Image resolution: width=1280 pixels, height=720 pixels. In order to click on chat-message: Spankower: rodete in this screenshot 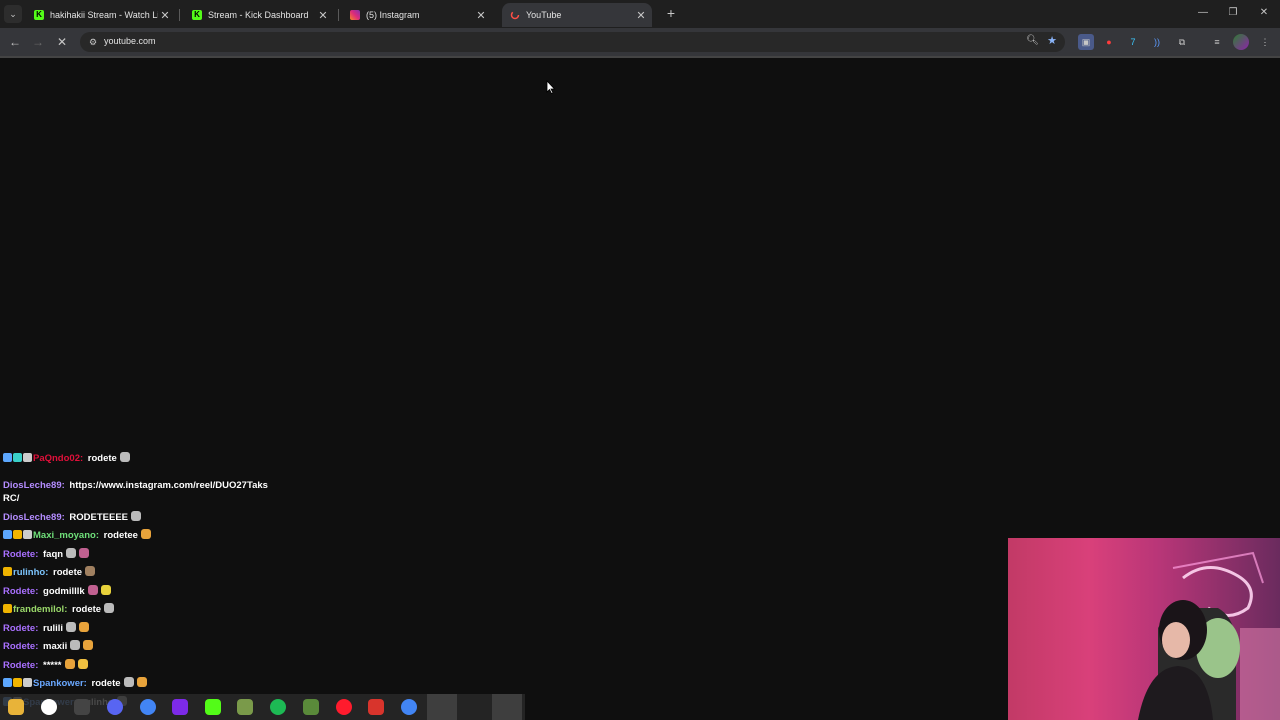, I will do `click(138, 683)`.